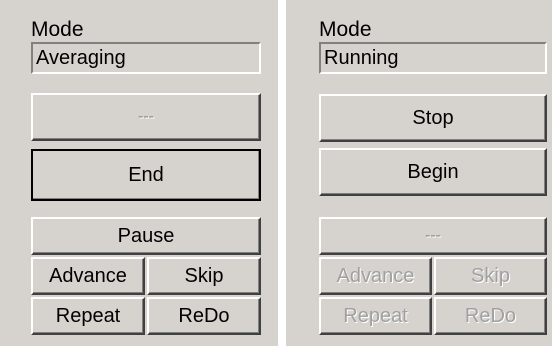 The image size is (552, 346). Describe the element at coordinates (146, 58) in the screenshot. I see `mode-field: Averaging` at that location.